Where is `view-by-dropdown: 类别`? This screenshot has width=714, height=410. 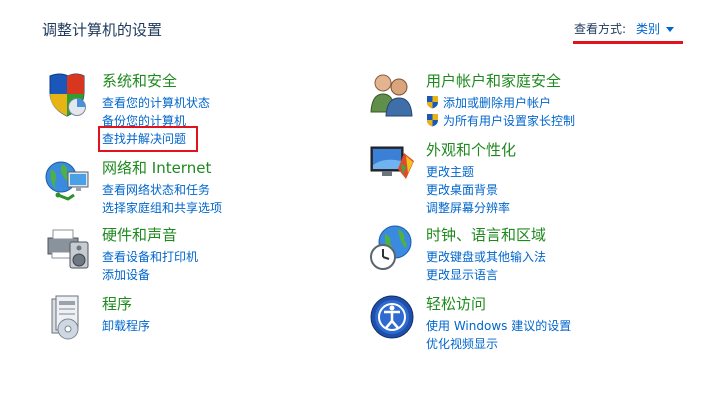
view-by-dropdown: 类别 is located at coordinates (648, 29).